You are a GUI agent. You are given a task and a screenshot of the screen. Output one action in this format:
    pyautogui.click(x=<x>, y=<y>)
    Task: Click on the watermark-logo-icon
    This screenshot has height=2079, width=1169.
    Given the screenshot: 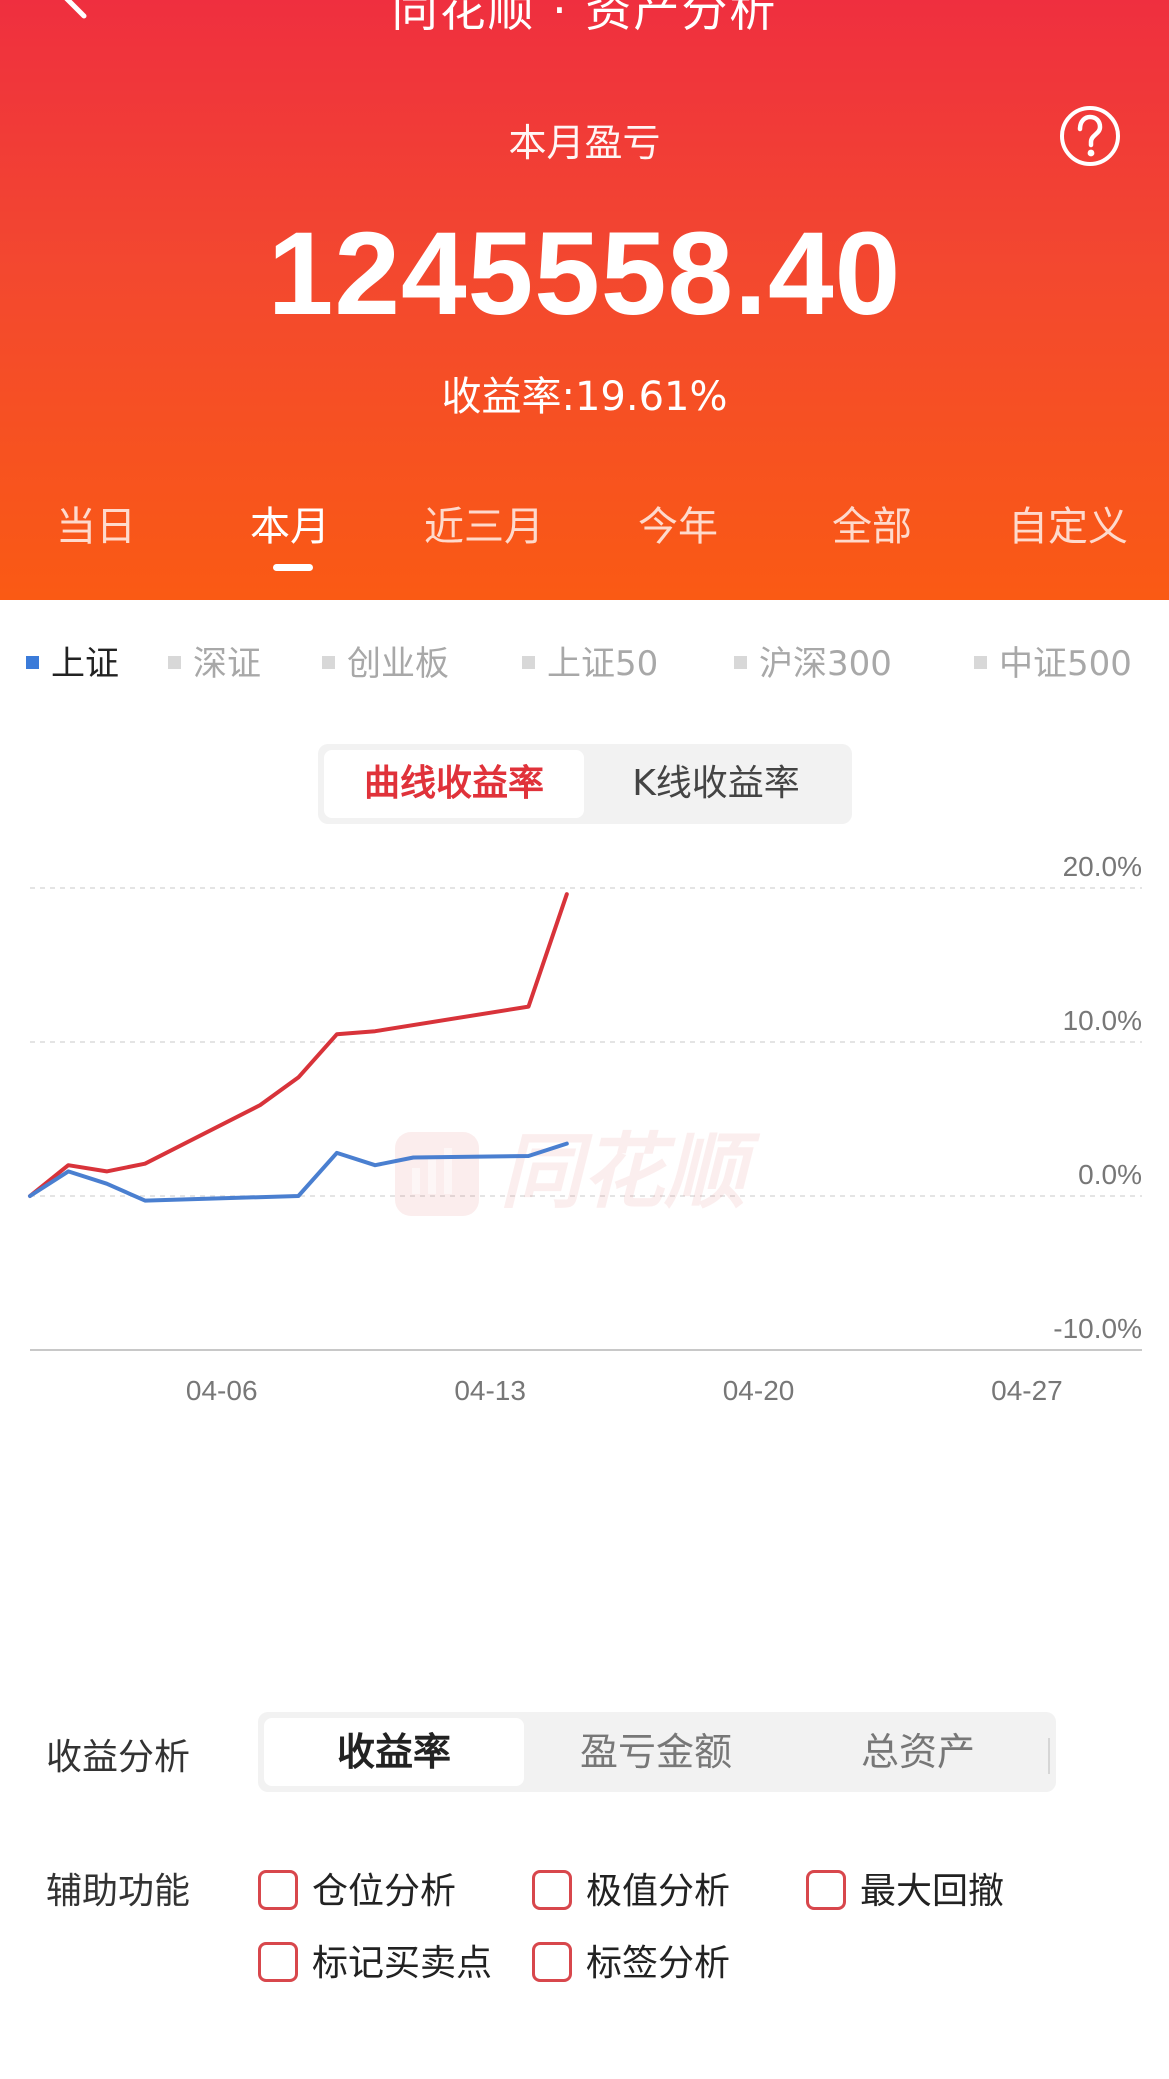 What is the action you would take?
    pyautogui.click(x=437, y=1174)
    